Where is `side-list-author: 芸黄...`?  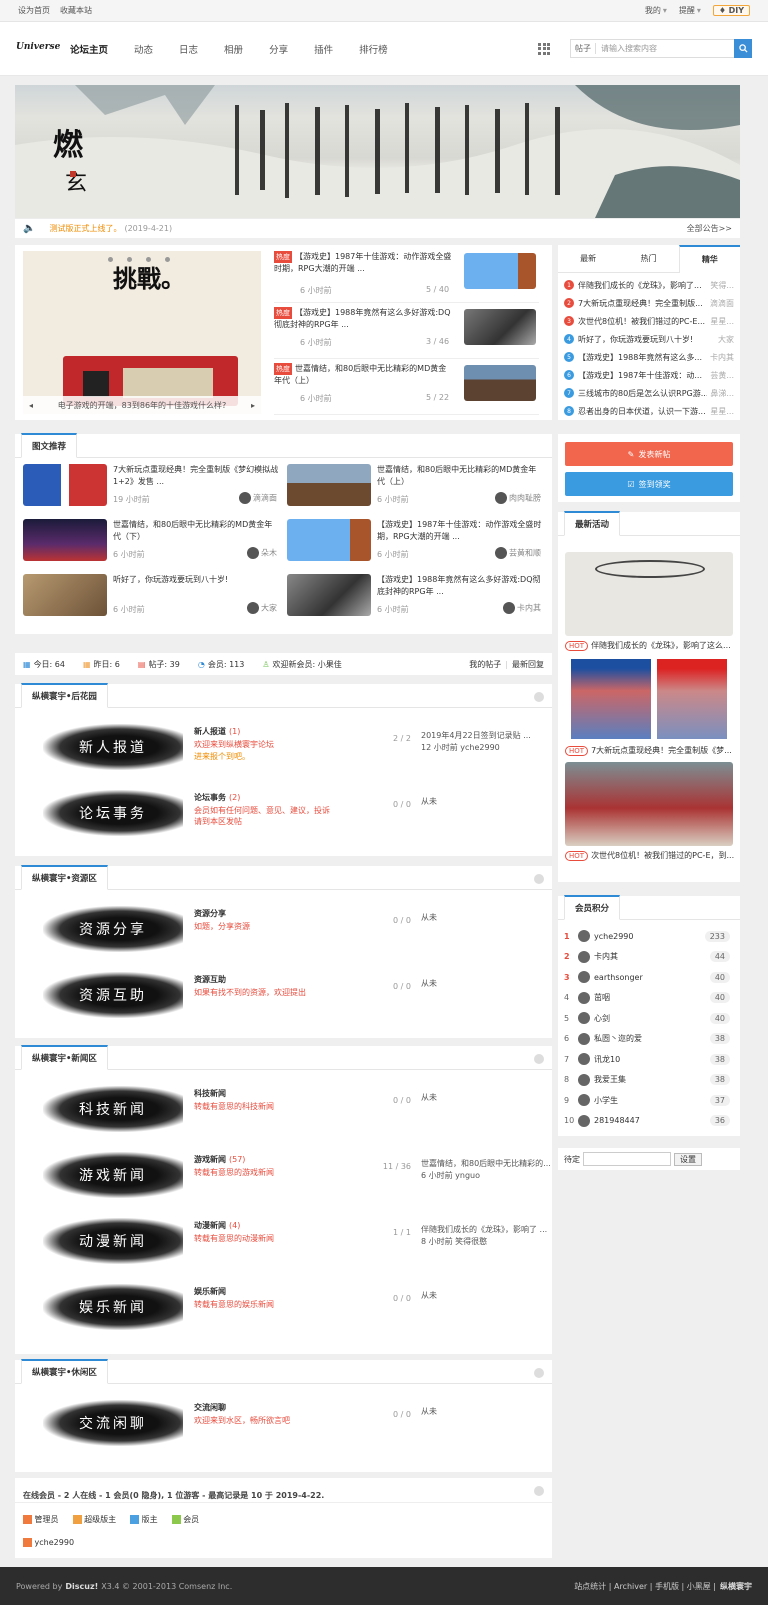
side-list-author: 芸黄... is located at coordinates (722, 375).